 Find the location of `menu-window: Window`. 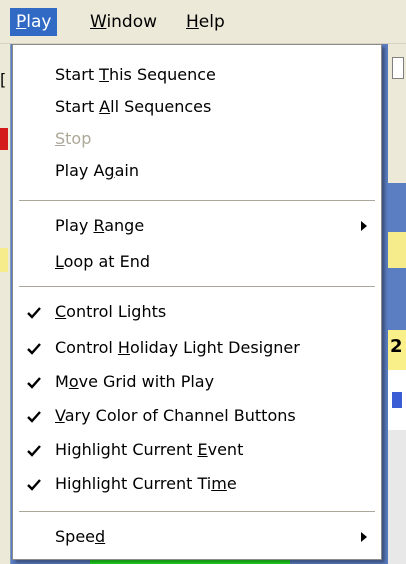

menu-window: Window is located at coordinates (123, 22).